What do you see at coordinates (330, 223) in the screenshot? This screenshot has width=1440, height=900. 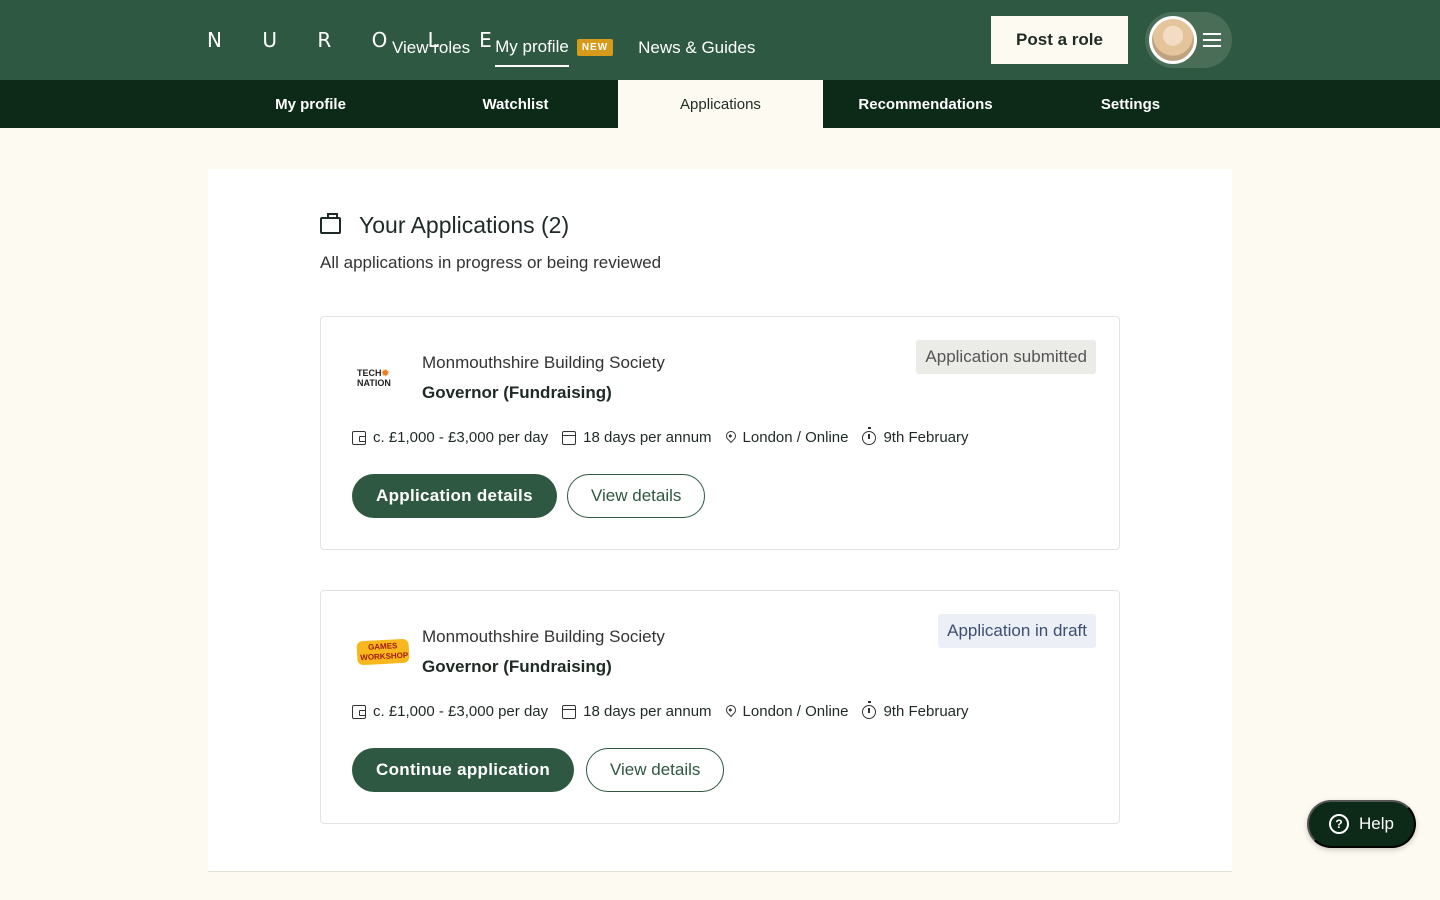 I see `briefcase-icon` at bounding box center [330, 223].